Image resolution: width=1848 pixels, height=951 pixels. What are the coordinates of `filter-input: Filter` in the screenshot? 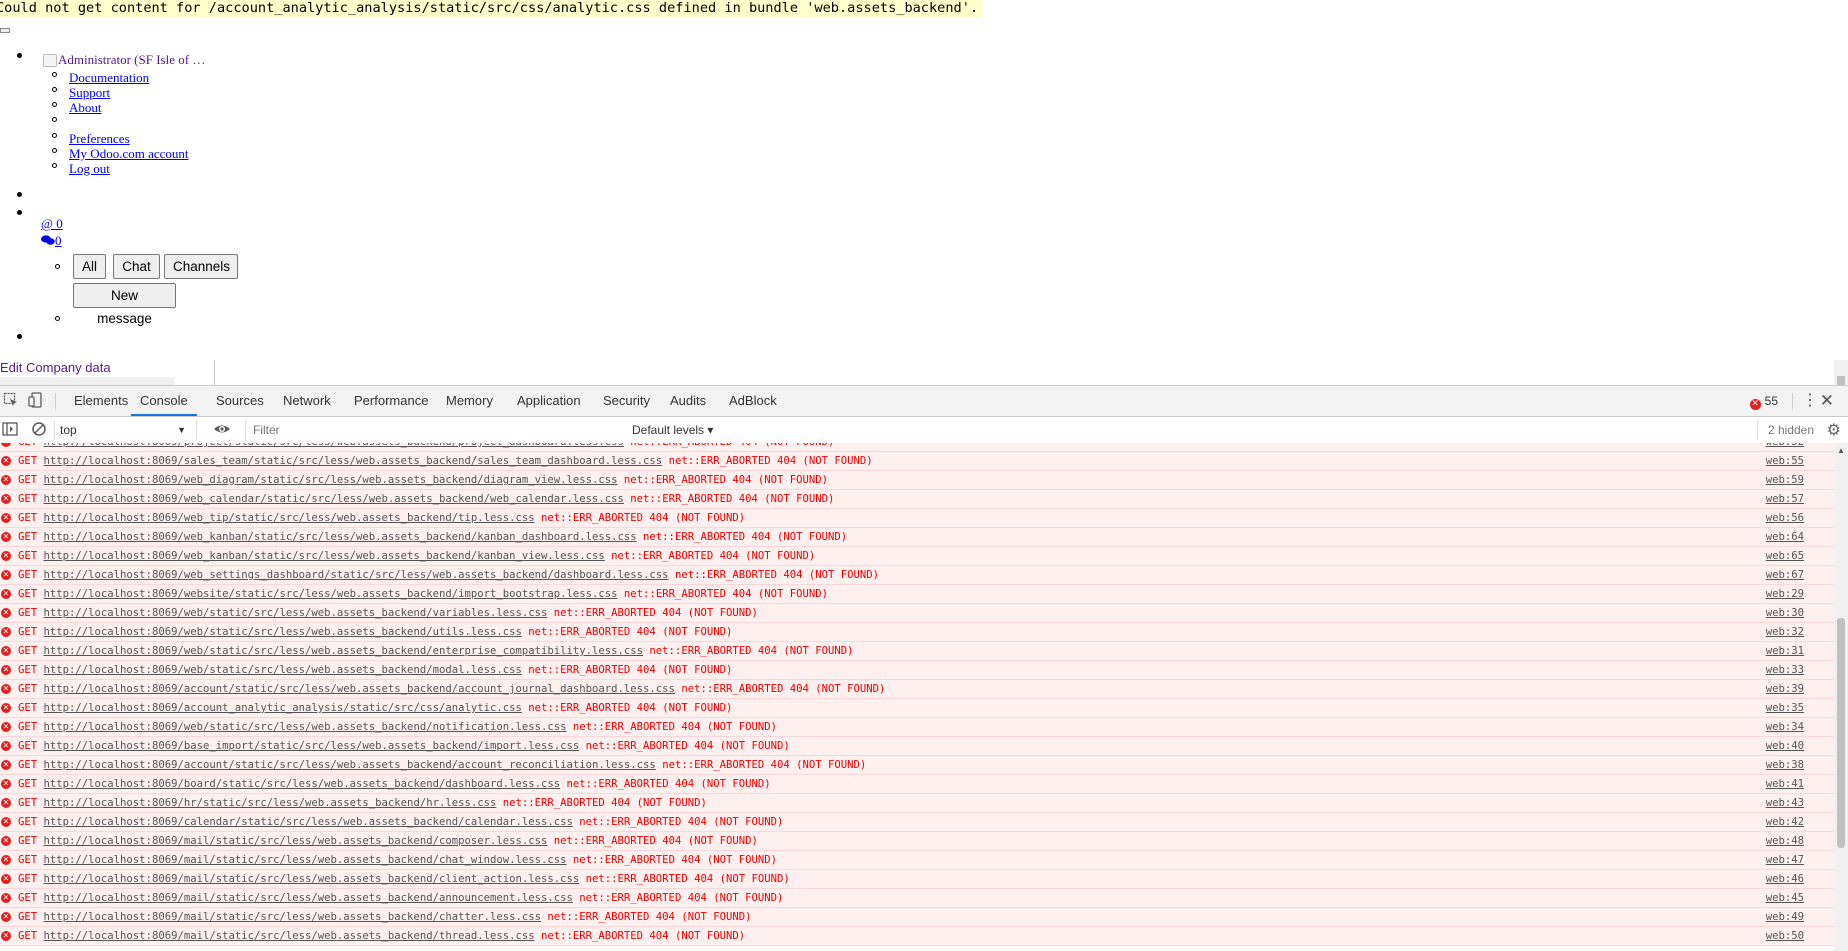 It's located at (433, 430).